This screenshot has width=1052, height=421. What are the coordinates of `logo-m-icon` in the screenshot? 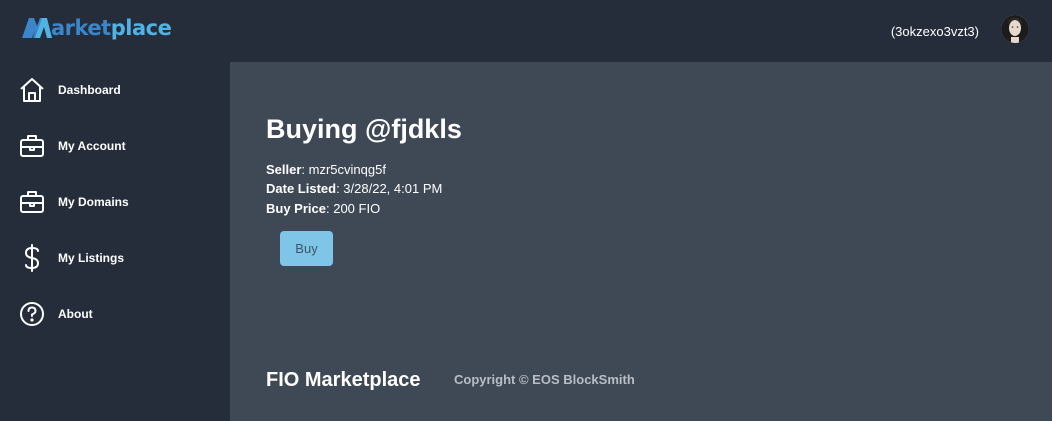 It's located at (37, 28).